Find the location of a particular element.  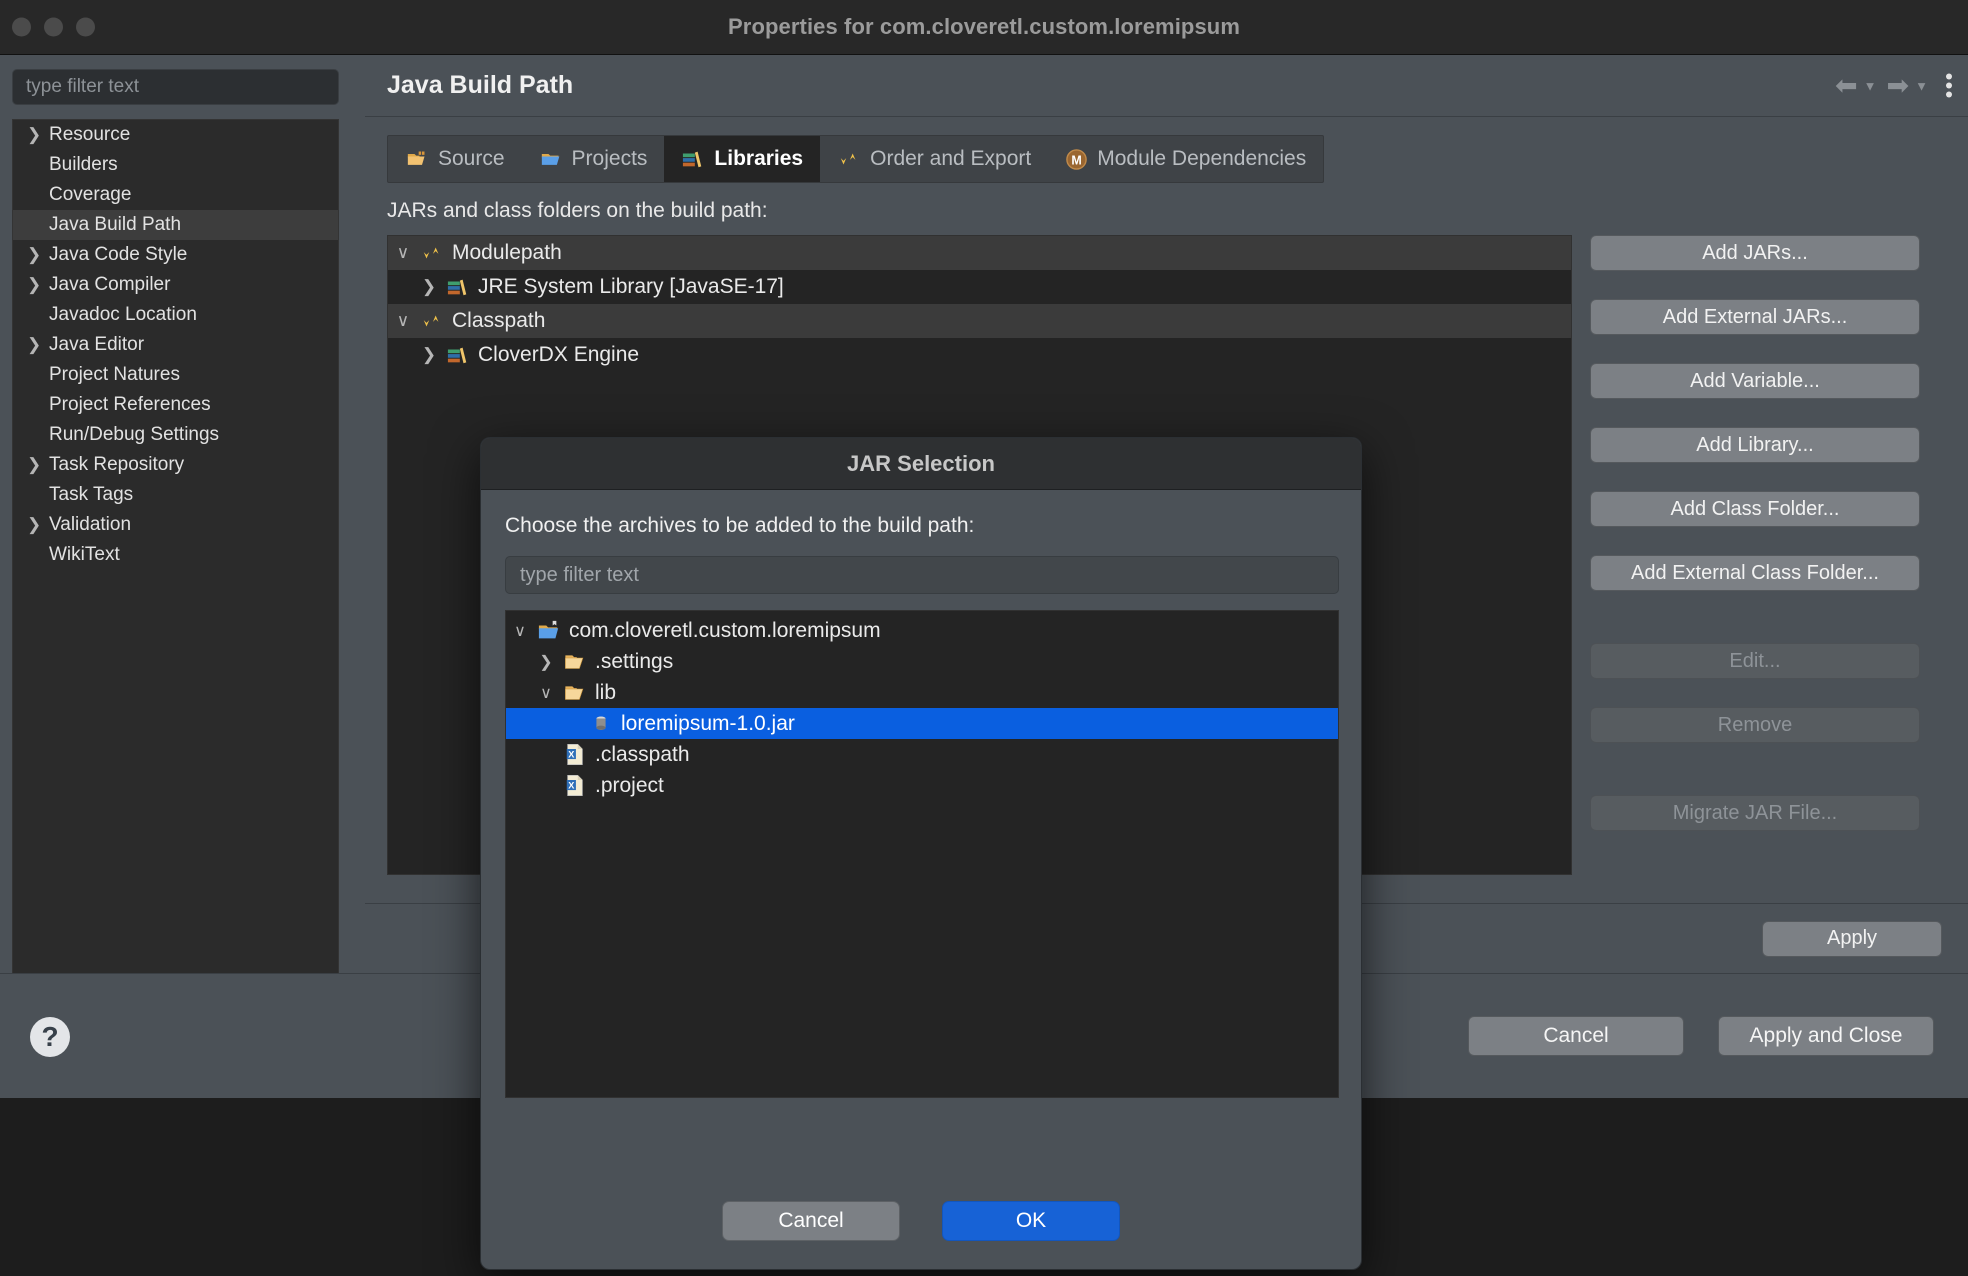

dialog-titlebar: JAR Selection is located at coordinates (921, 464).